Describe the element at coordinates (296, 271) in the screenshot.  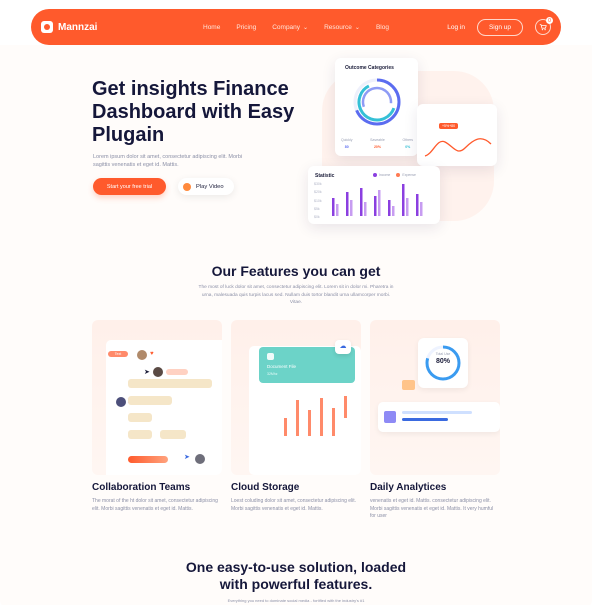
I see `features-title: Our Features you can get` at that location.